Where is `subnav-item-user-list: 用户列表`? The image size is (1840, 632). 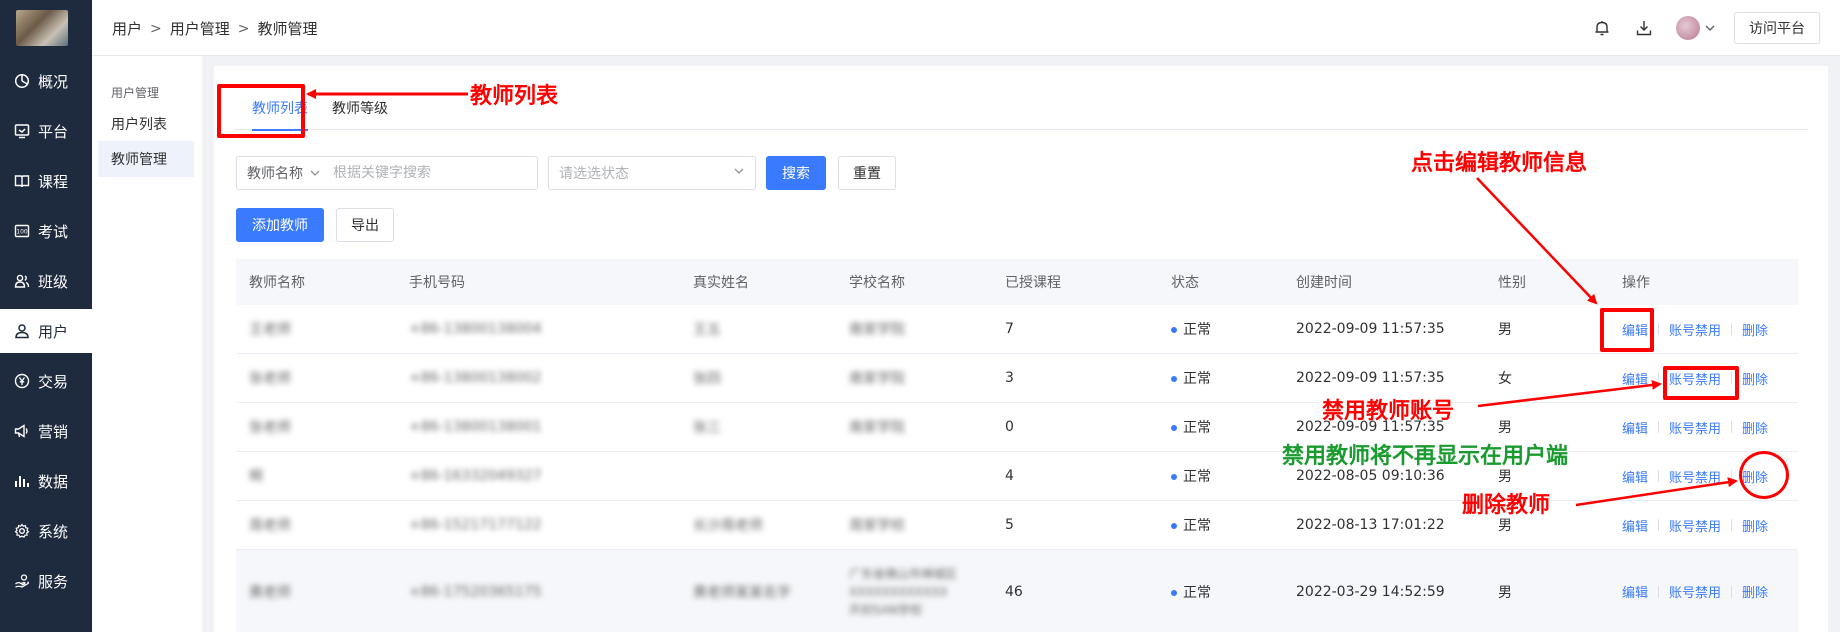
subnav-item-user-list: 用户列表 is located at coordinates (146, 124).